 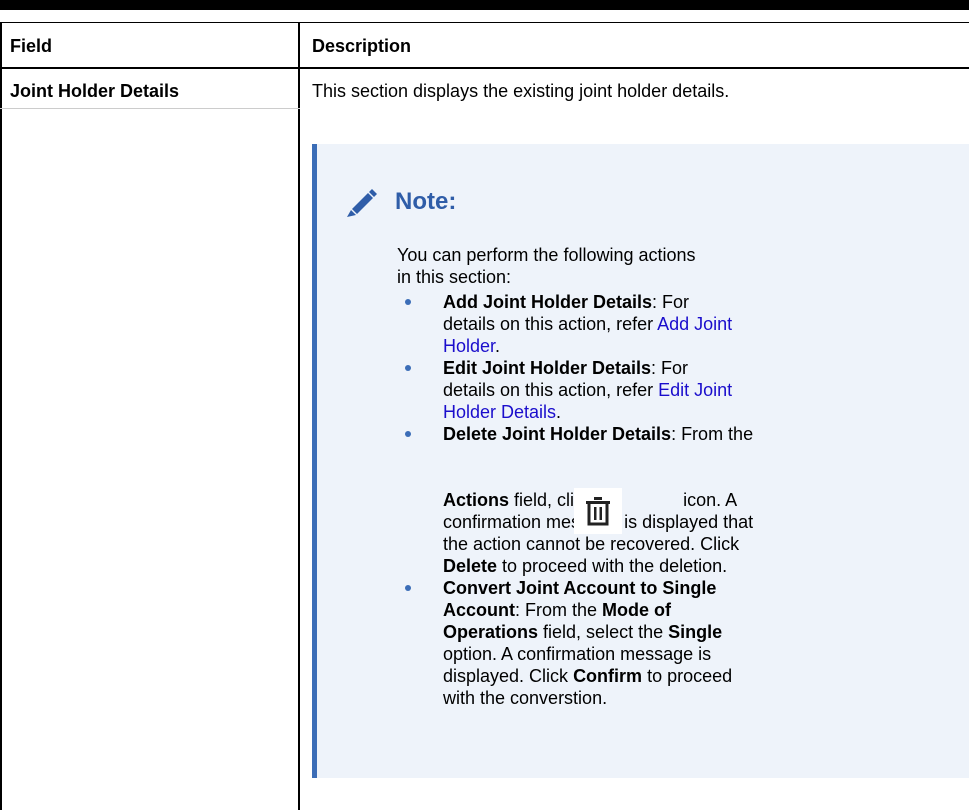 I want to click on column-header-description: Description, so click(x=362, y=46).